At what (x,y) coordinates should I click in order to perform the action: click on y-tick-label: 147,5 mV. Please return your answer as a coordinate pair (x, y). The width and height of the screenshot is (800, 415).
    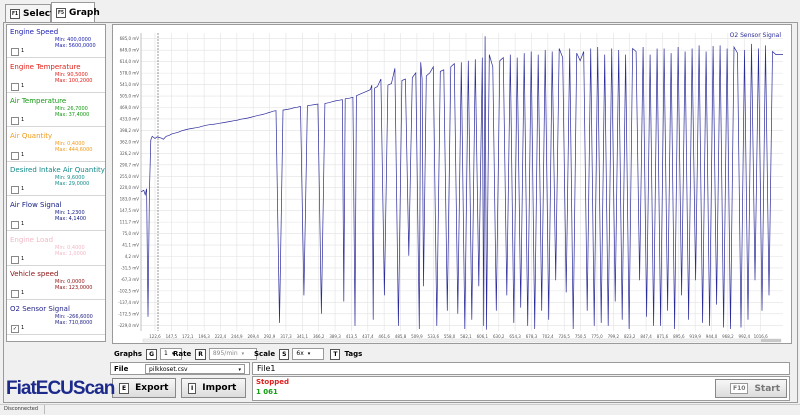
    Looking at the image, I should click on (130, 210).